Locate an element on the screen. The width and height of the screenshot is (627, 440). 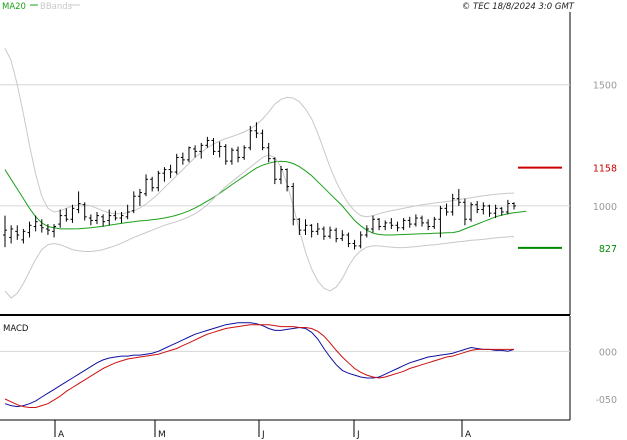
ma20-line is located at coordinates (265, 198).